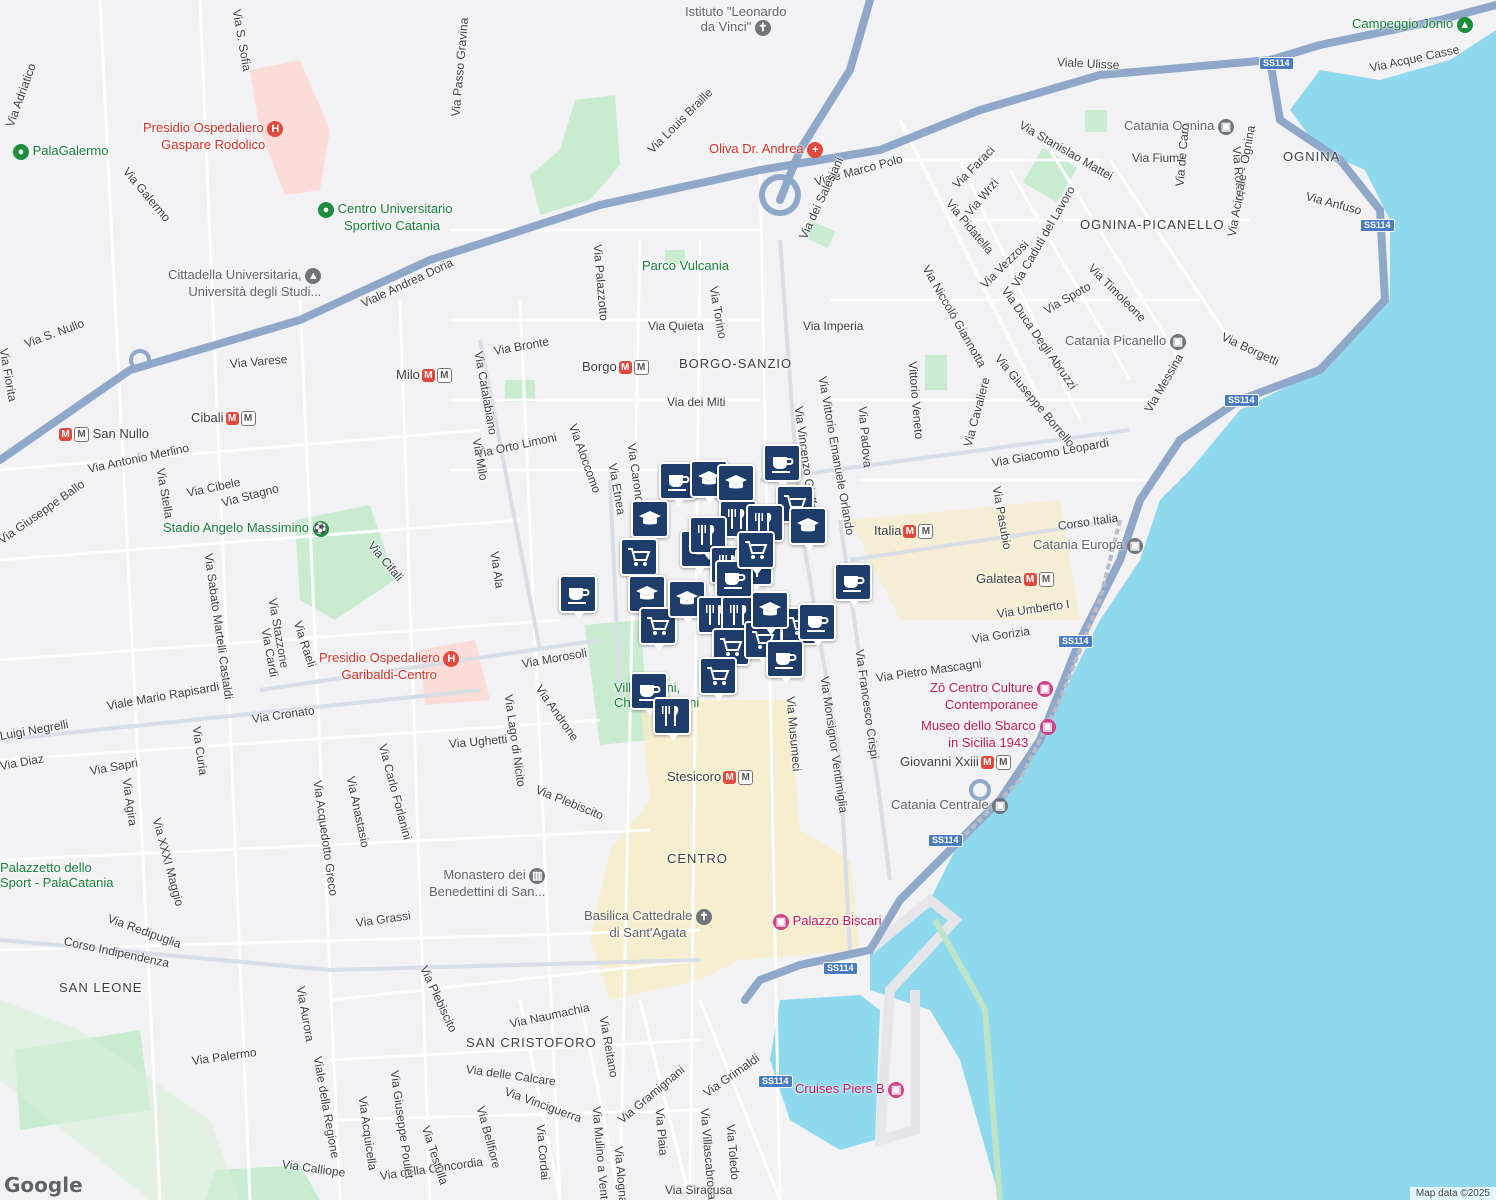  What do you see at coordinates (988, 734) in the screenshot?
I see `poi-museo-sbarco: Museo dello Sbarco ▣ in Sicilia 1943` at bounding box center [988, 734].